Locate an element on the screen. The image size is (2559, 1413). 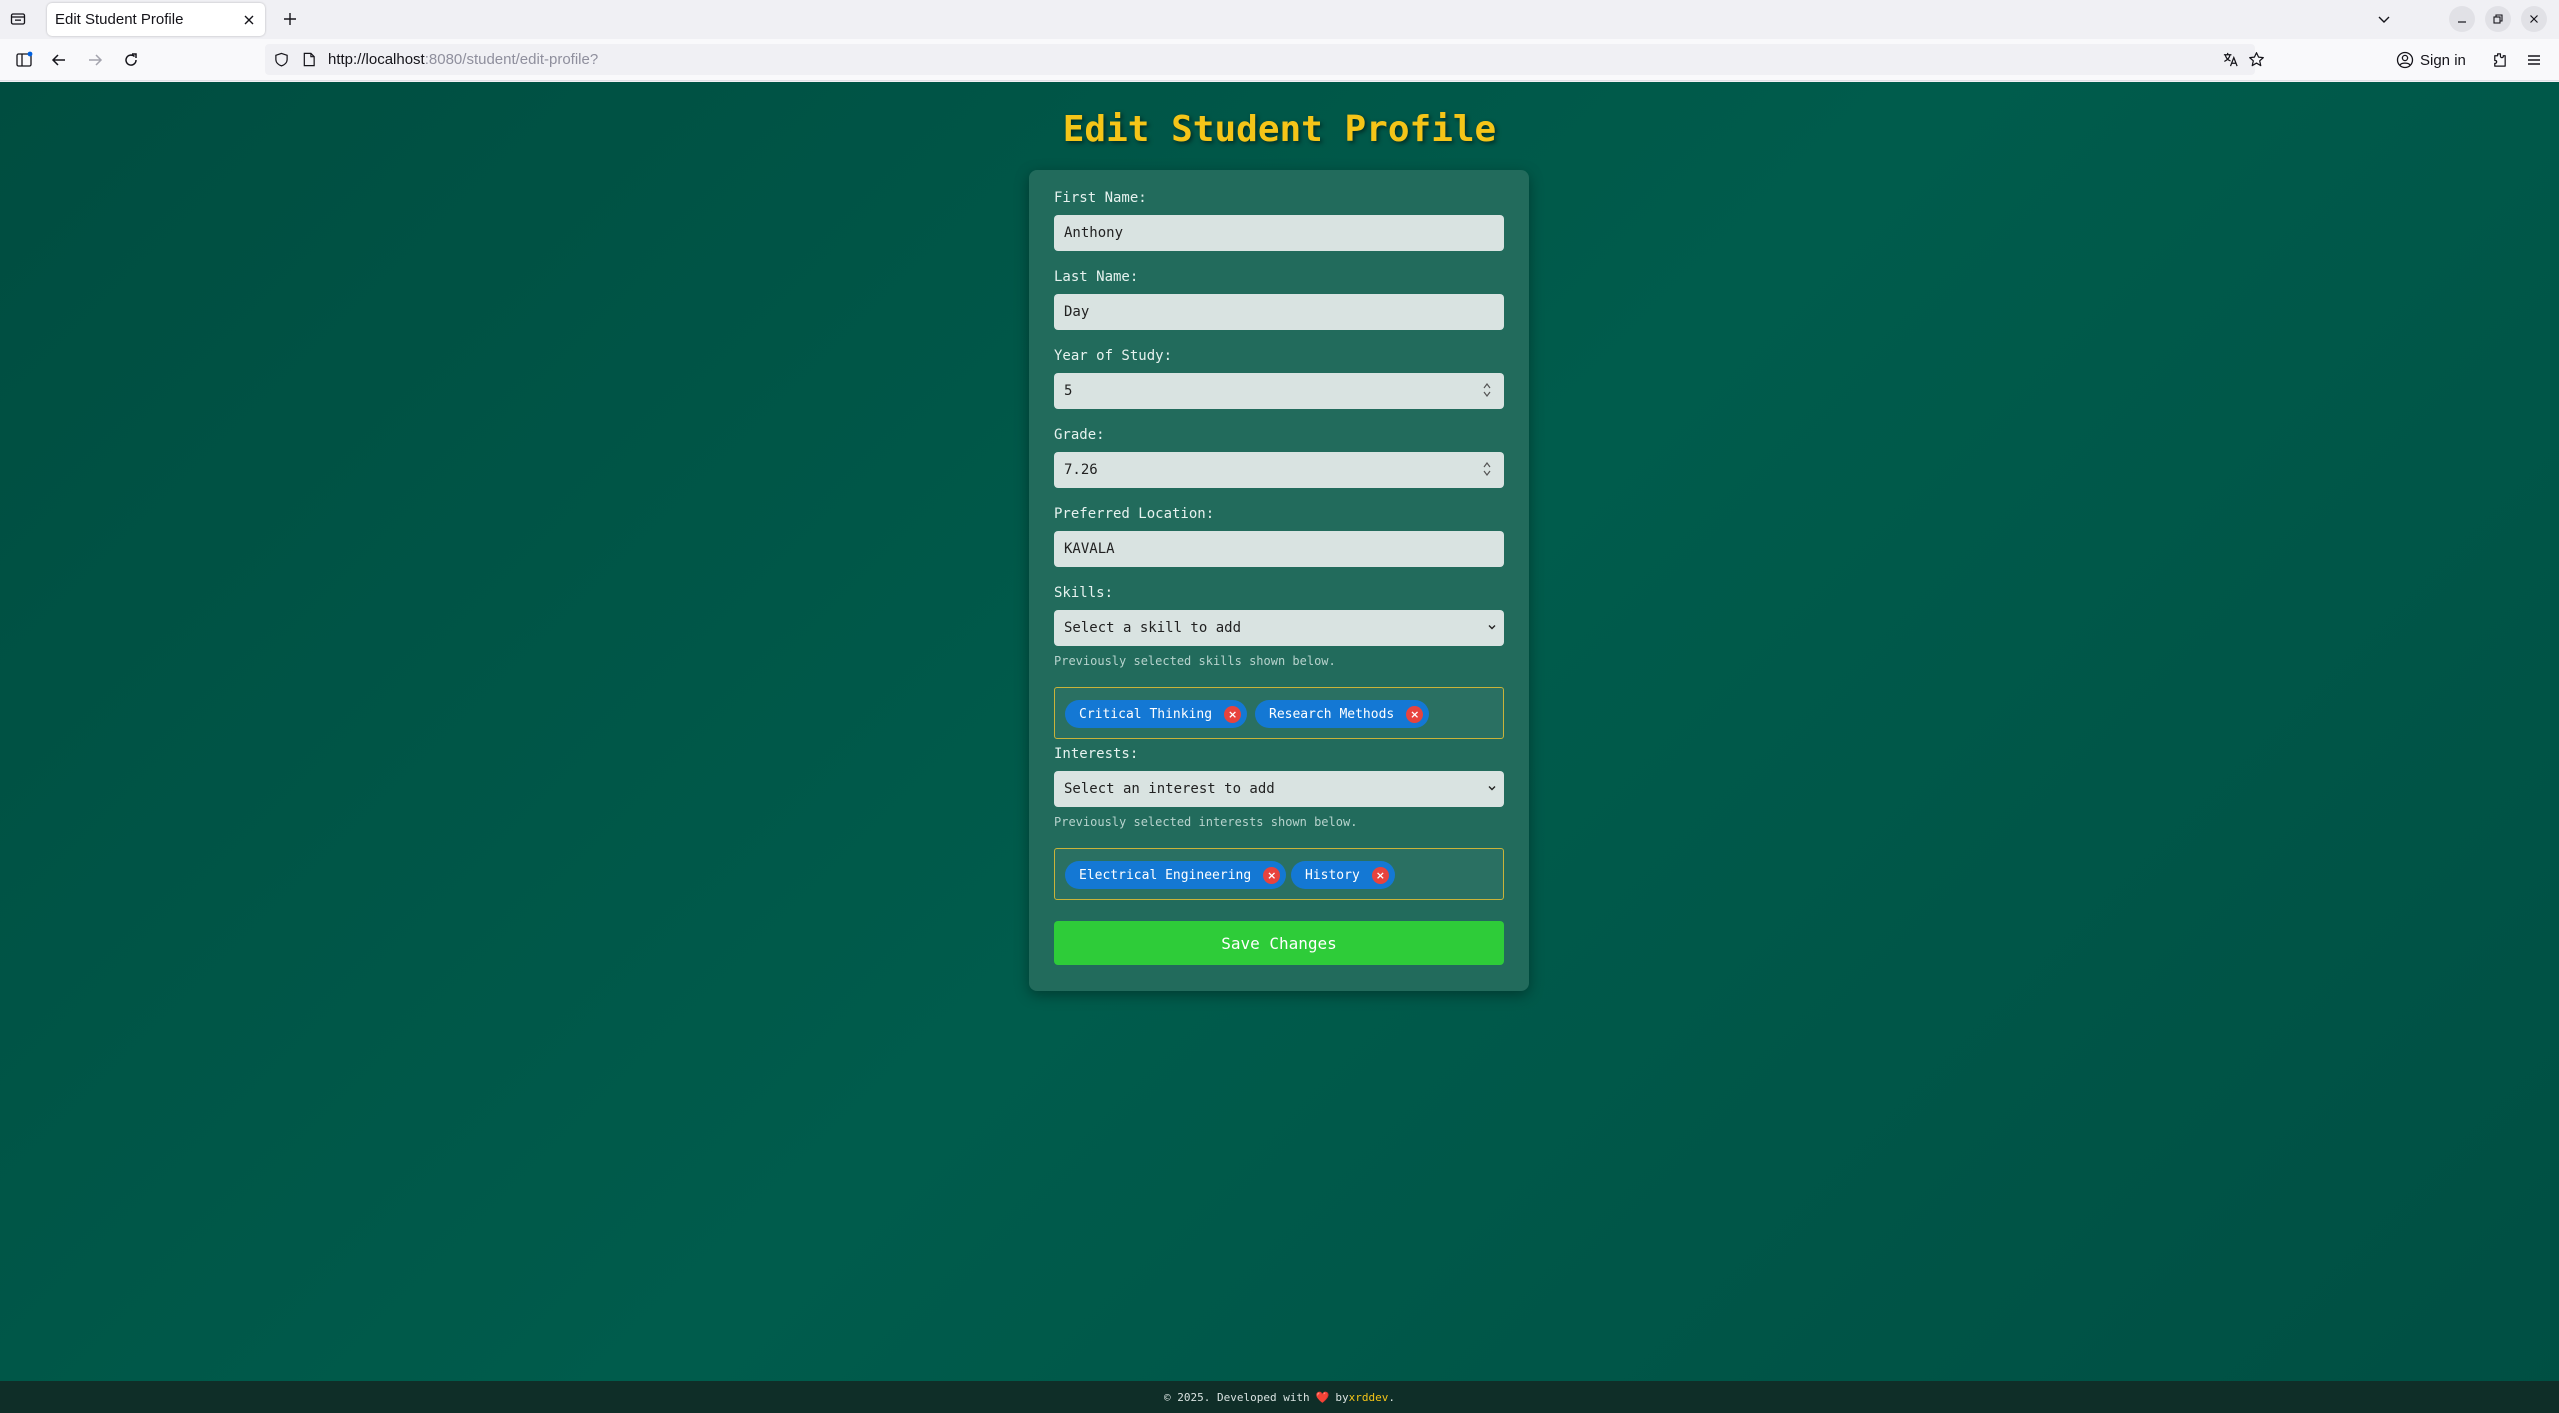
menu-hamburger-icon is located at coordinates (2534, 60).